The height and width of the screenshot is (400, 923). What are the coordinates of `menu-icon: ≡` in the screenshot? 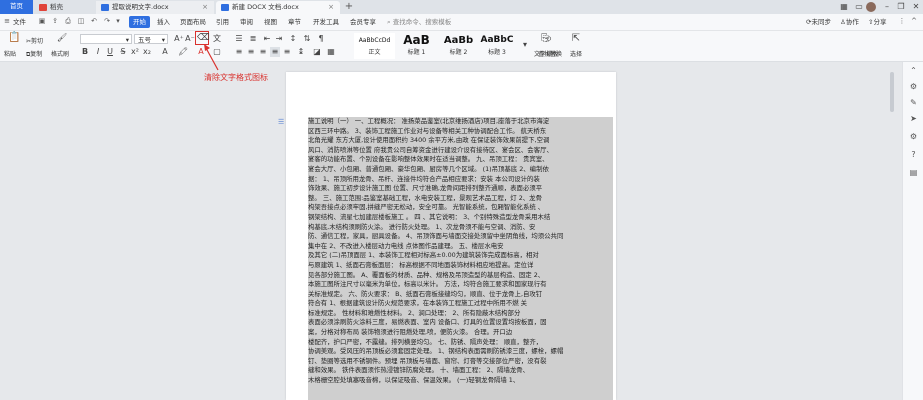 It's located at (7, 21).